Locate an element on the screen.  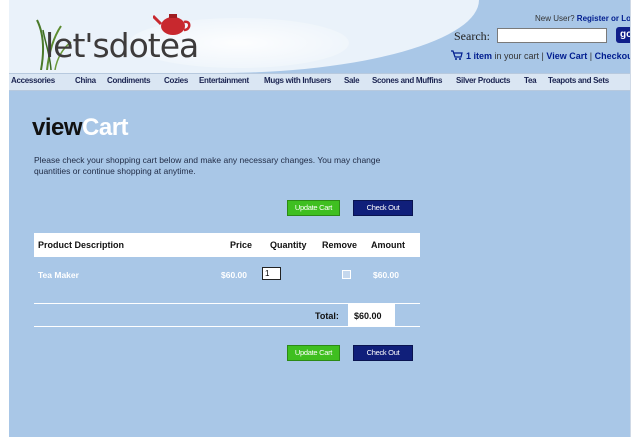
nav-item-accessories: Accessories is located at coordinates (33, 80).